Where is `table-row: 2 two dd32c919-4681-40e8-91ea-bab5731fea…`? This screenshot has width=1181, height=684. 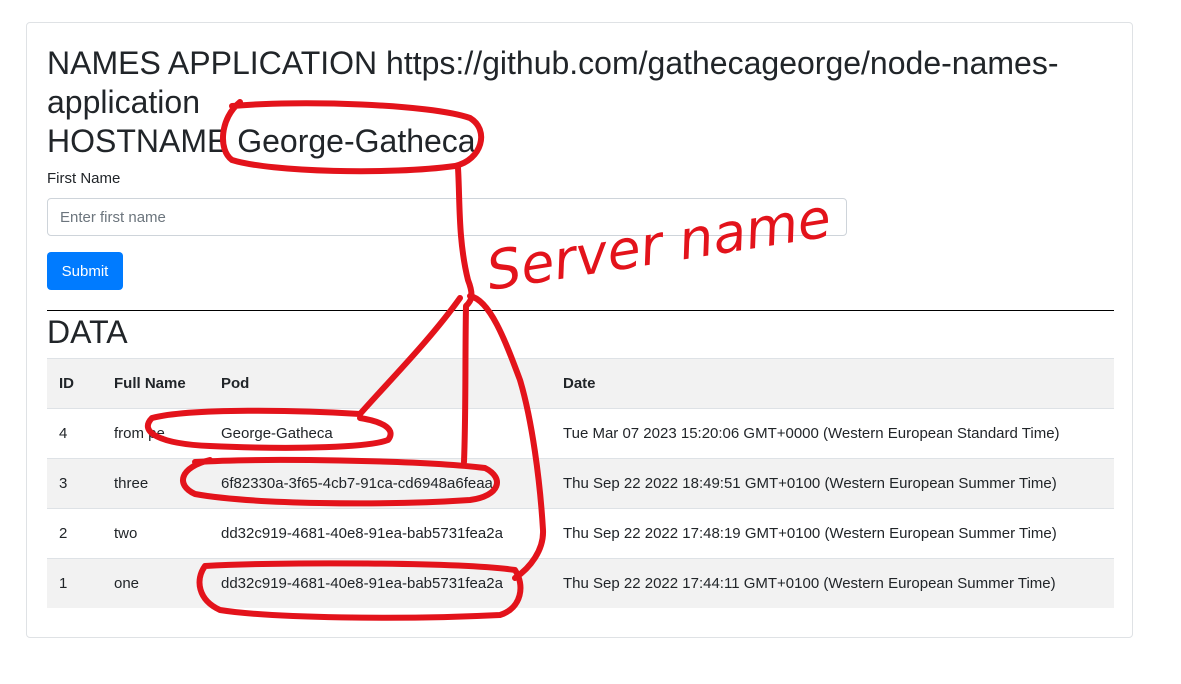 table-row: 2 two dd32c919-4681-40e8-91ea-bab5731fea… is located at coordinates (580, 533).